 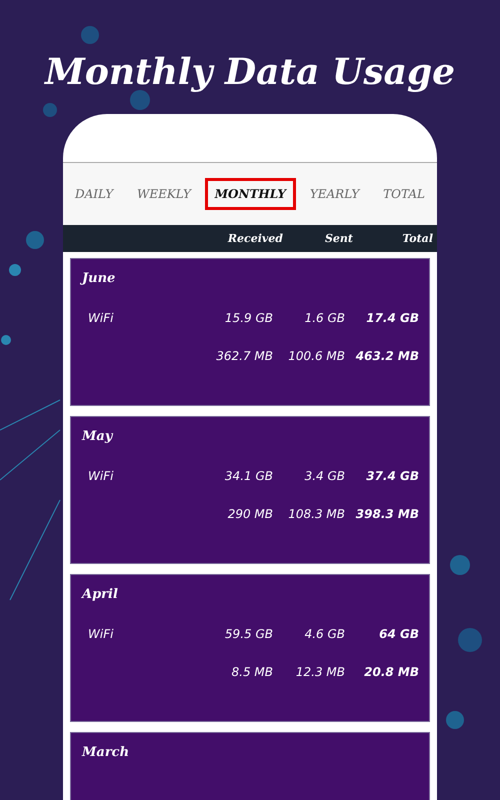 I want to click on sent-value: 1.6 GB, so click(x=324, y=318).